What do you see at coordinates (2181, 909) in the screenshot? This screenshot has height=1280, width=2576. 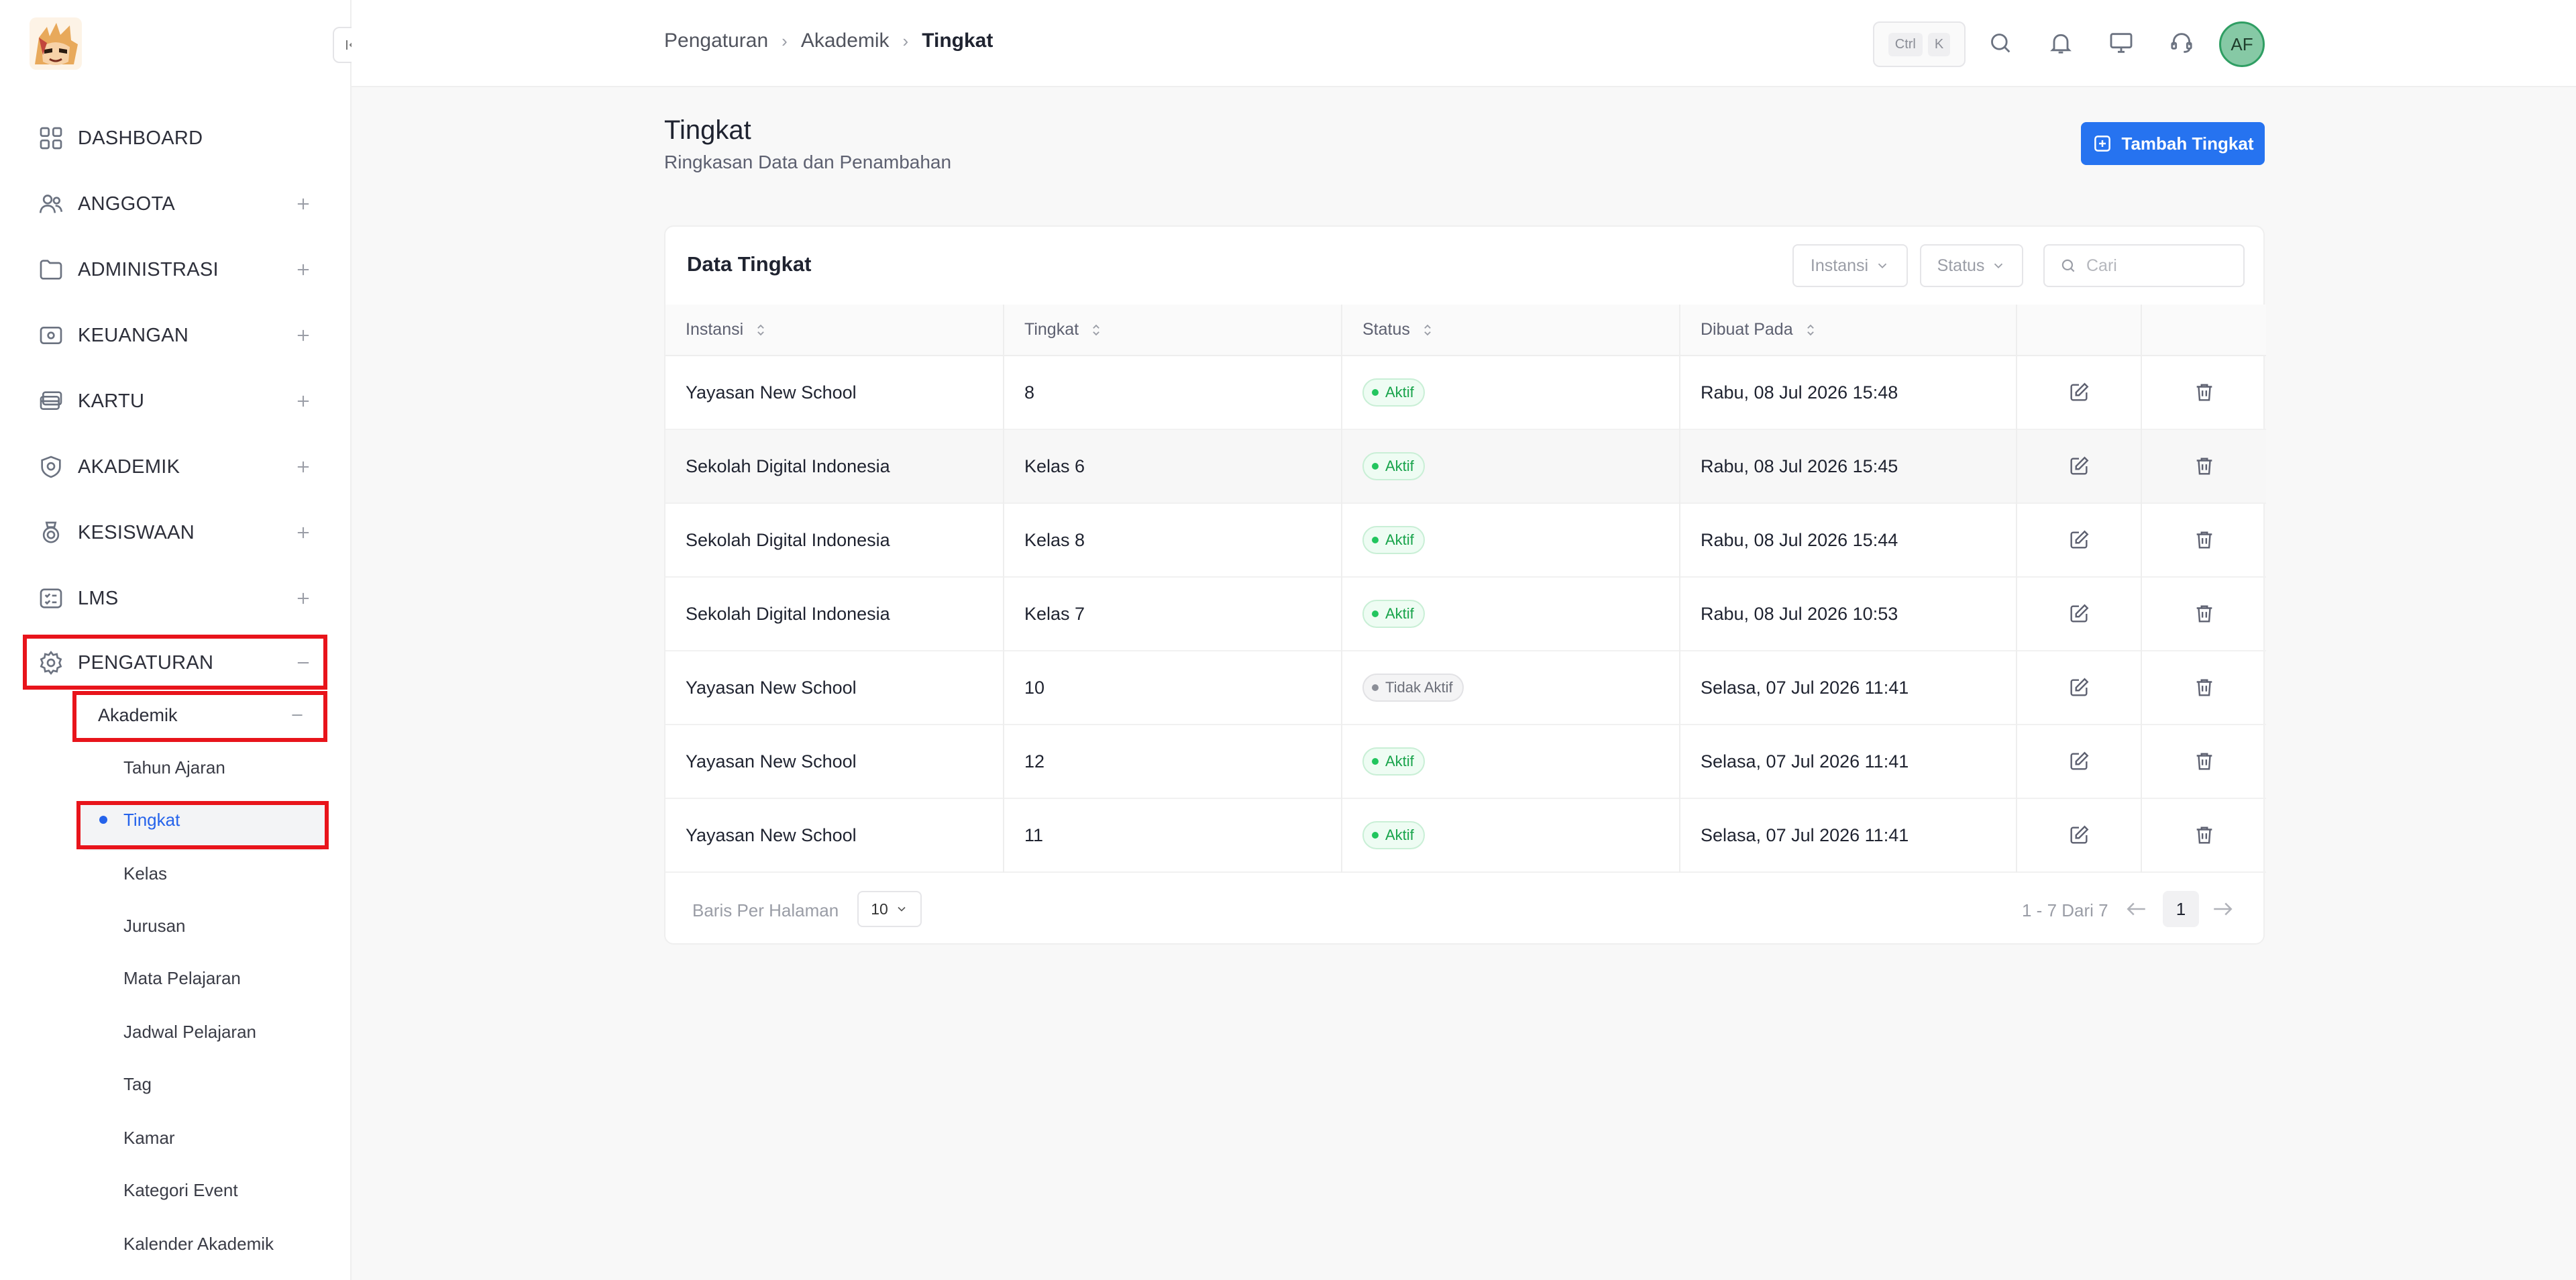 I see `page-number-current: 1` at bounding box center [2181, 909].